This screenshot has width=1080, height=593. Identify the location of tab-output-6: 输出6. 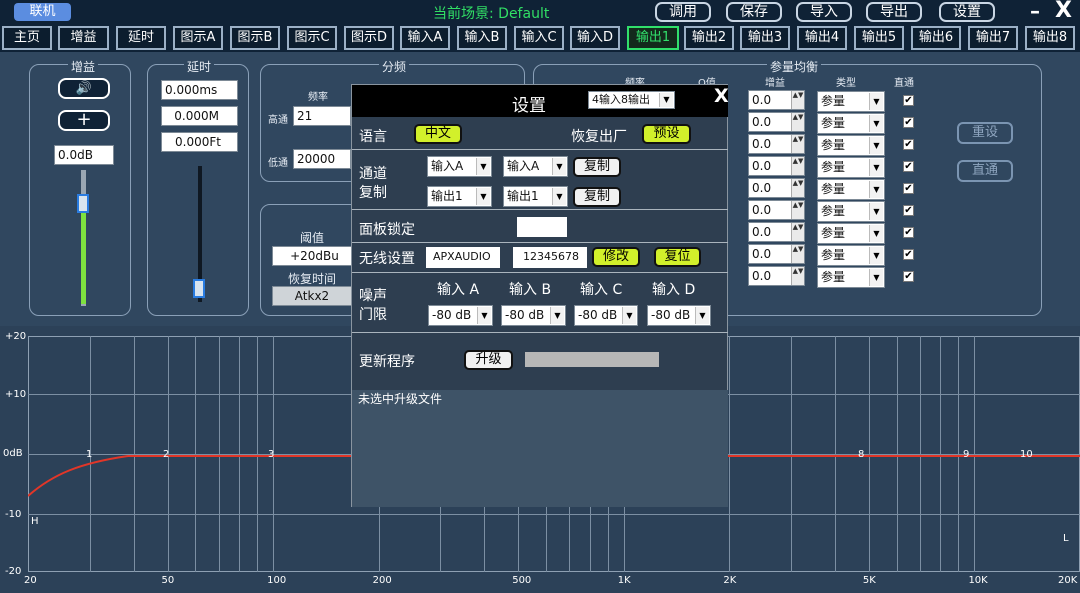
(936, 38).